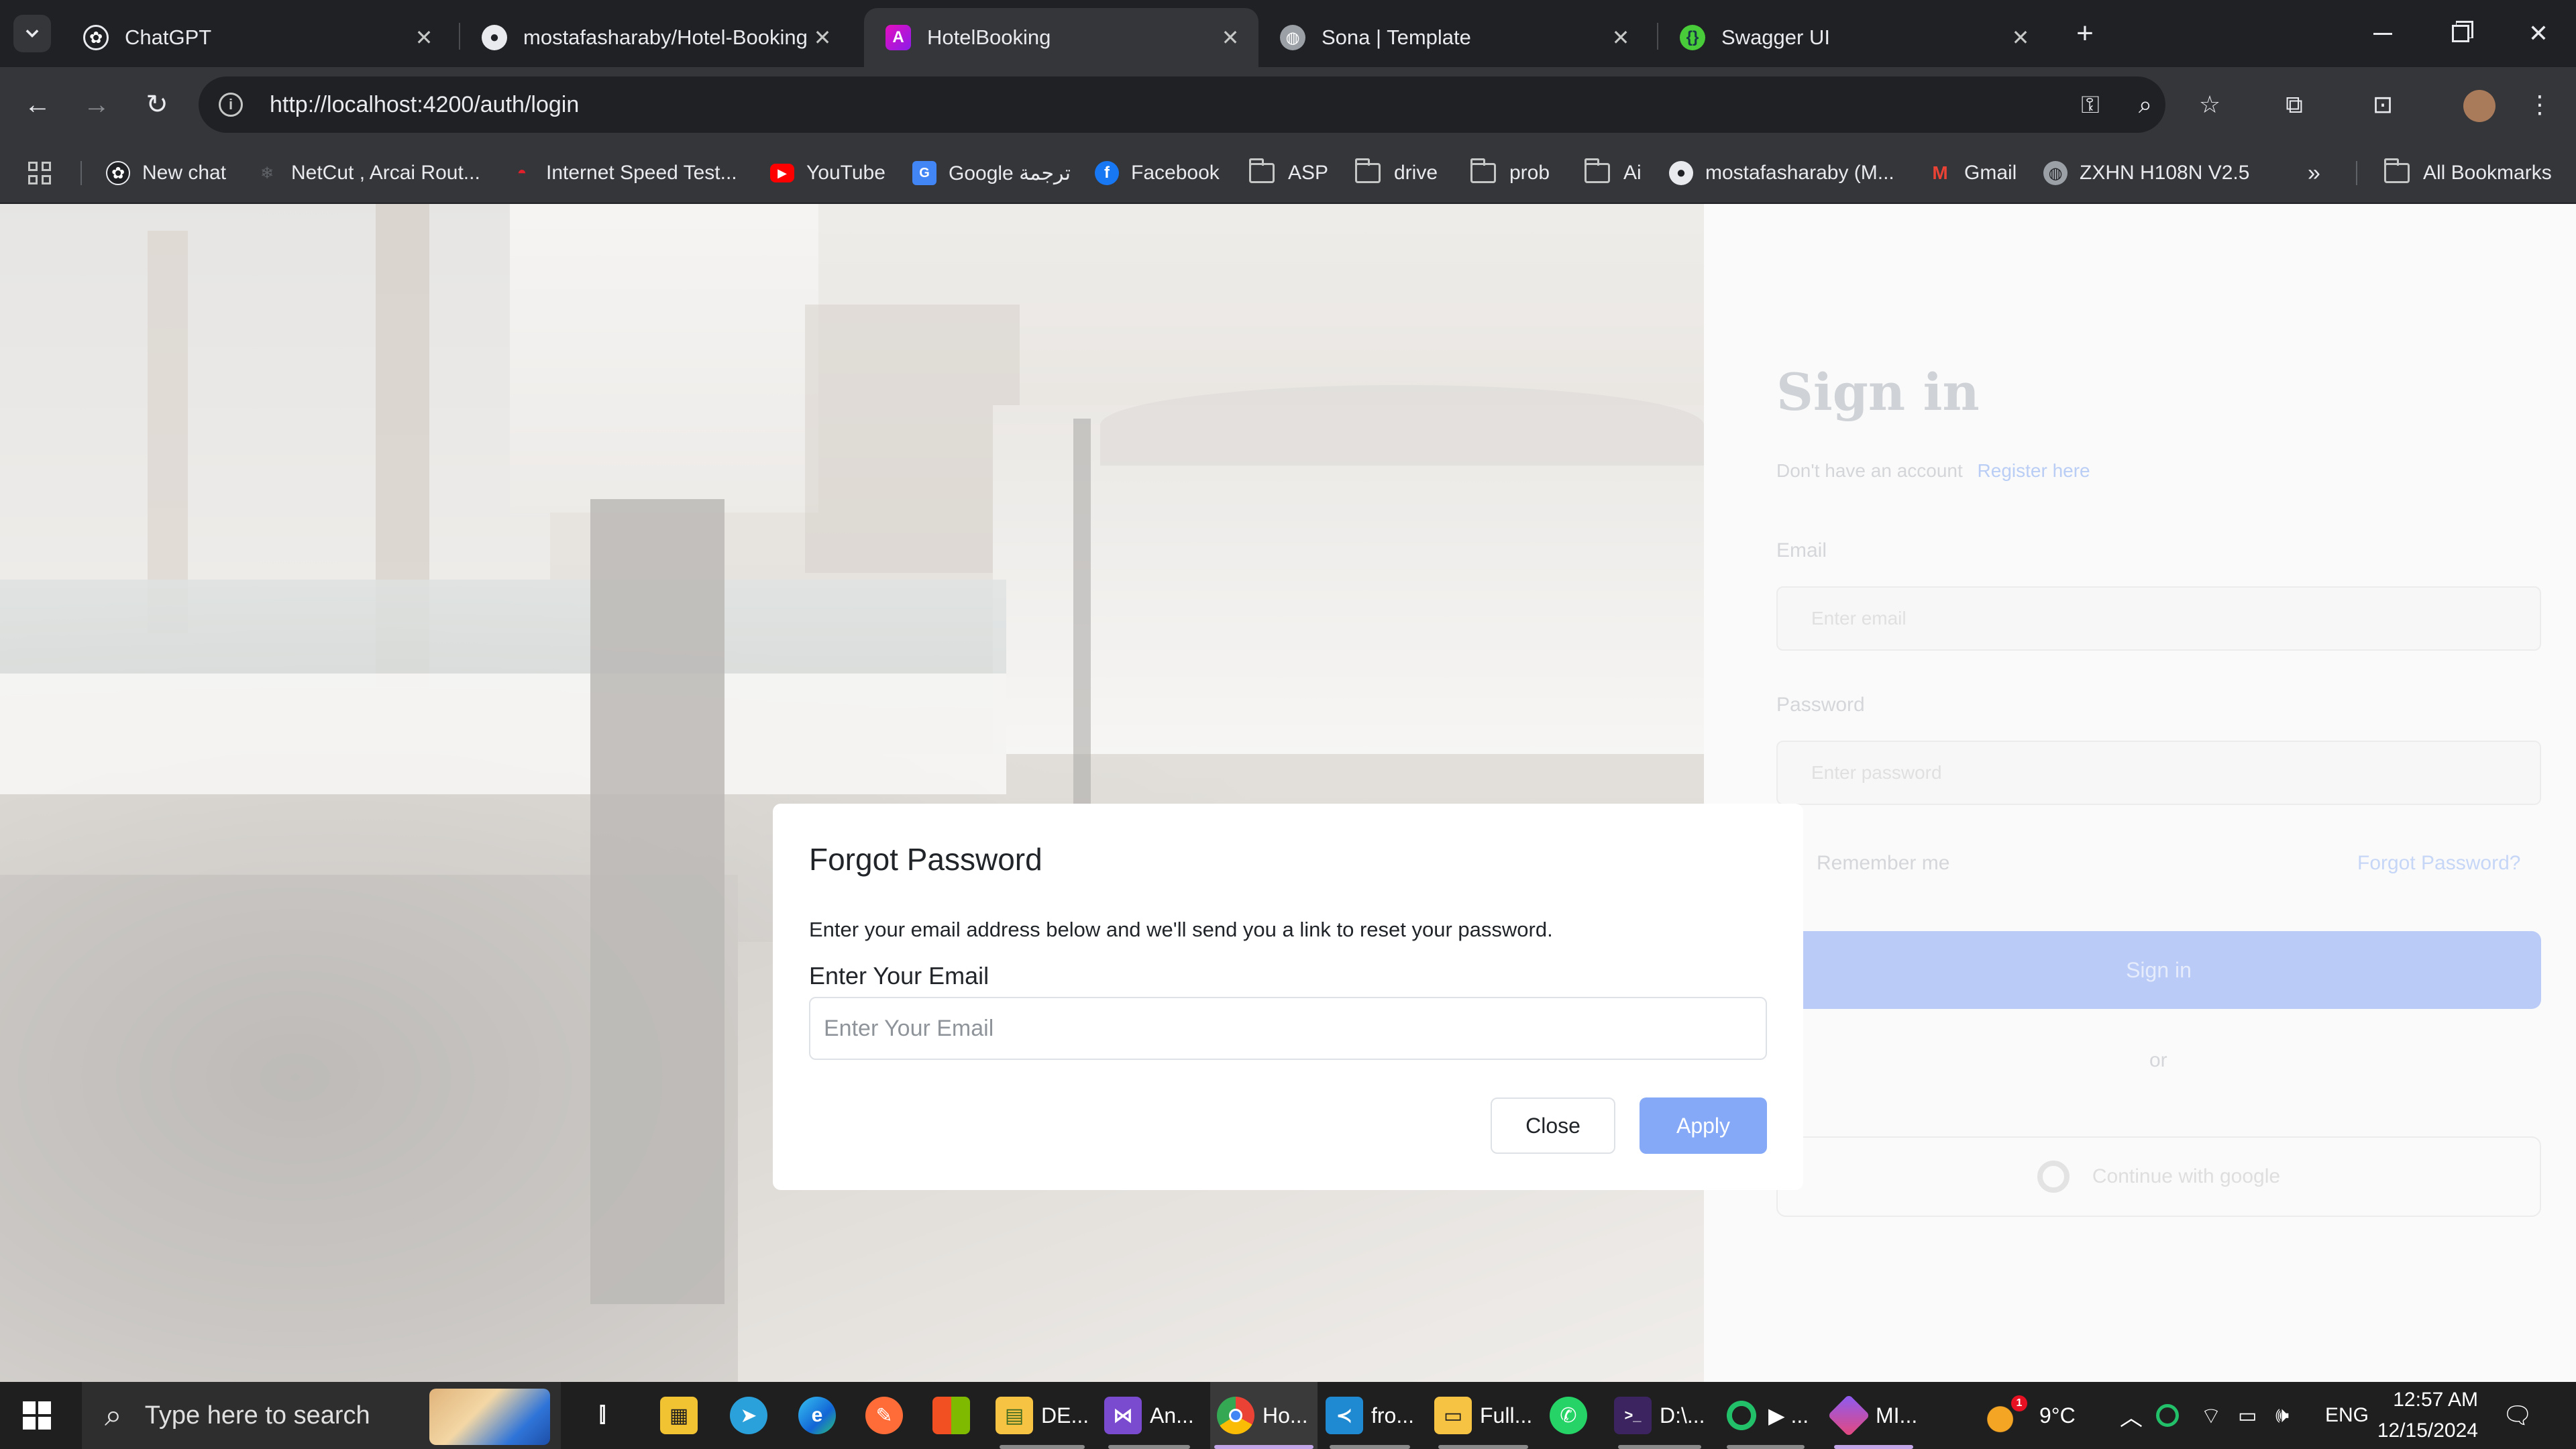  Describe the element at coordinates (2158, 618) in the screenshot. I see `email-field: Enter email` at that location.